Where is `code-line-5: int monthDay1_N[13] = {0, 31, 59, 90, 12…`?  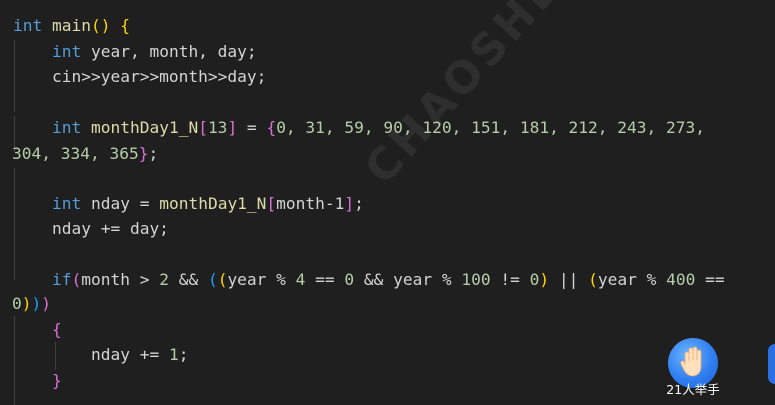 code-line-5: int monthDay1_N[13] = {0, 31, 59, 90, 12… is located at coordinates (359, 128).